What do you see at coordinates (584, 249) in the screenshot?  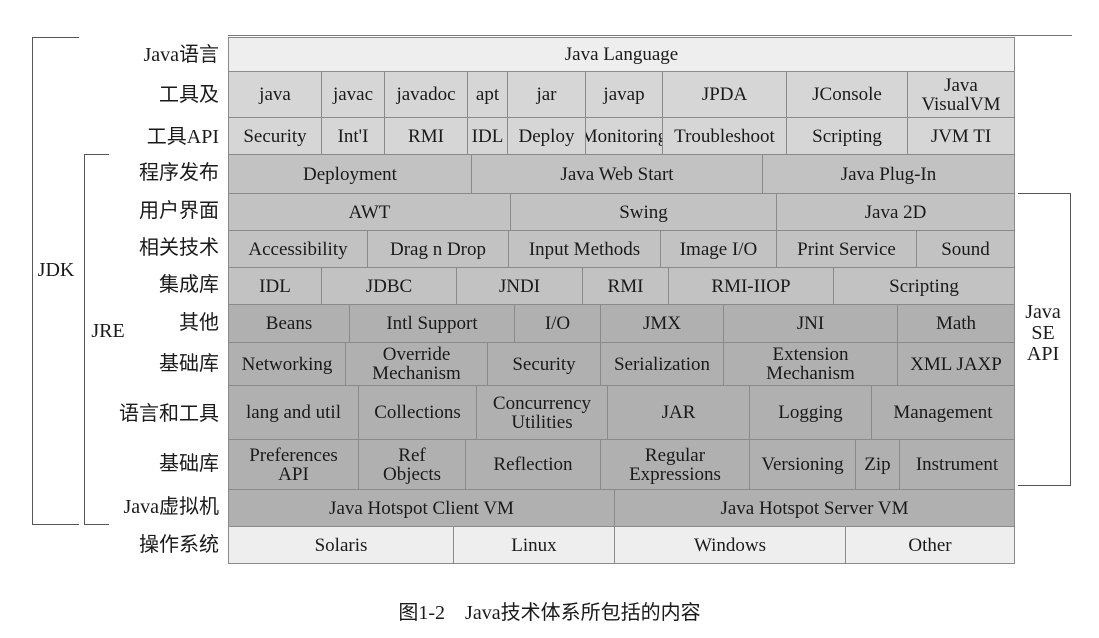 I see `component-input-methods: Input Methods` at bounding box center [584, 249].